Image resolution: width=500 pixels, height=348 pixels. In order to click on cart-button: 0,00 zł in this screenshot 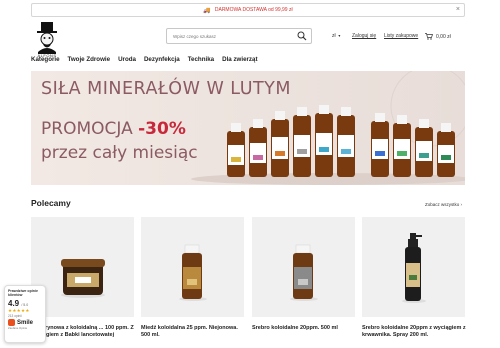, I will do `click(438, 36)`.